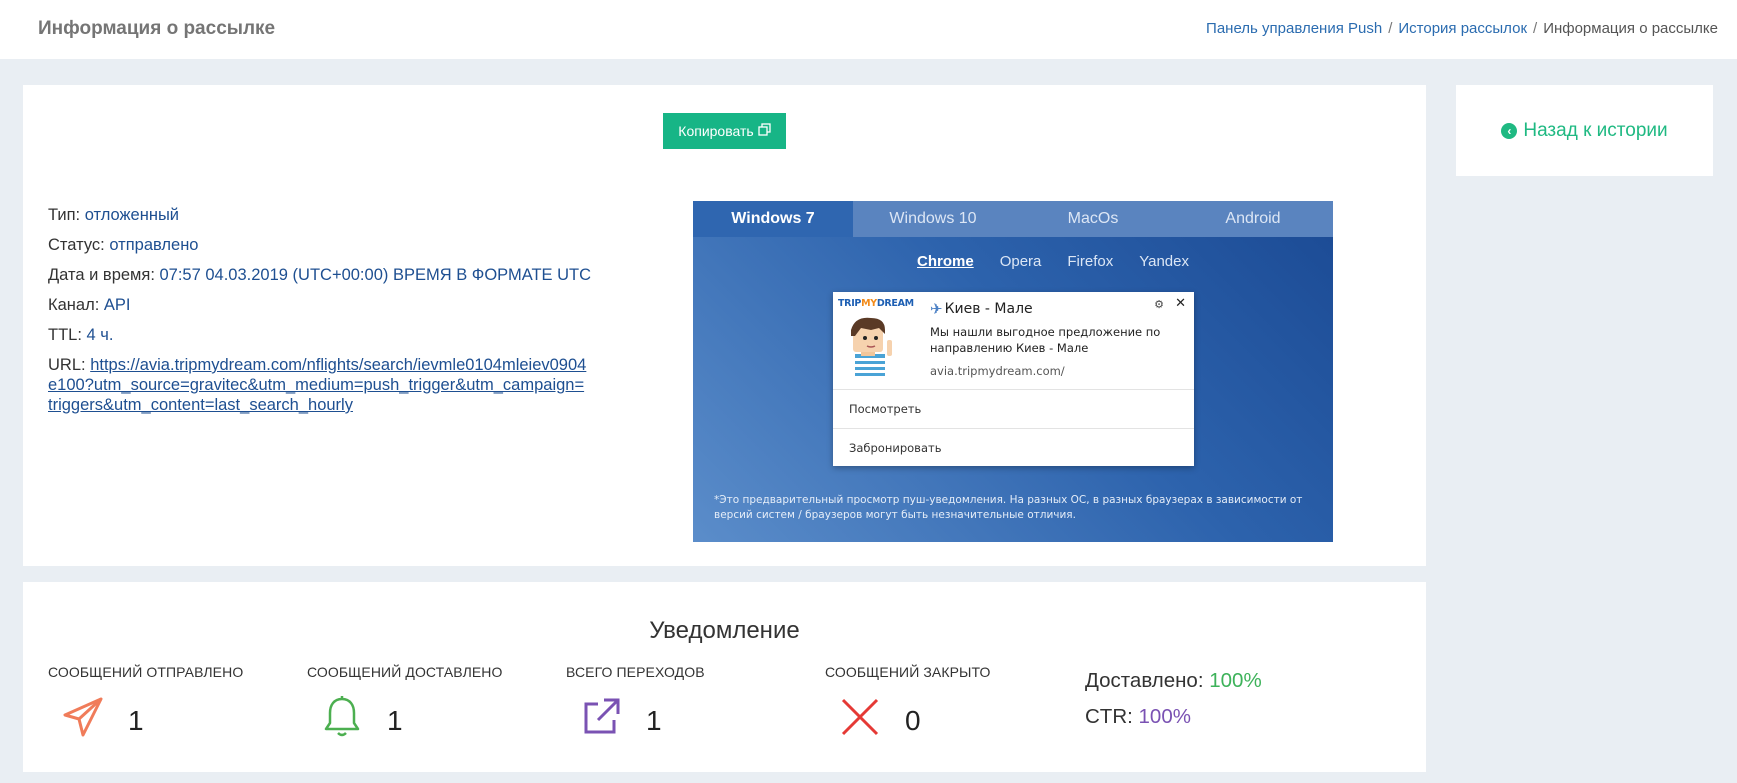 The height and width of the screenshot is (783, 1737). What do you see at coordinates (1509, 130) in the screenshot?
I see `chevron-left-circle-icon: ‹` at bounding box center [1509, 130].